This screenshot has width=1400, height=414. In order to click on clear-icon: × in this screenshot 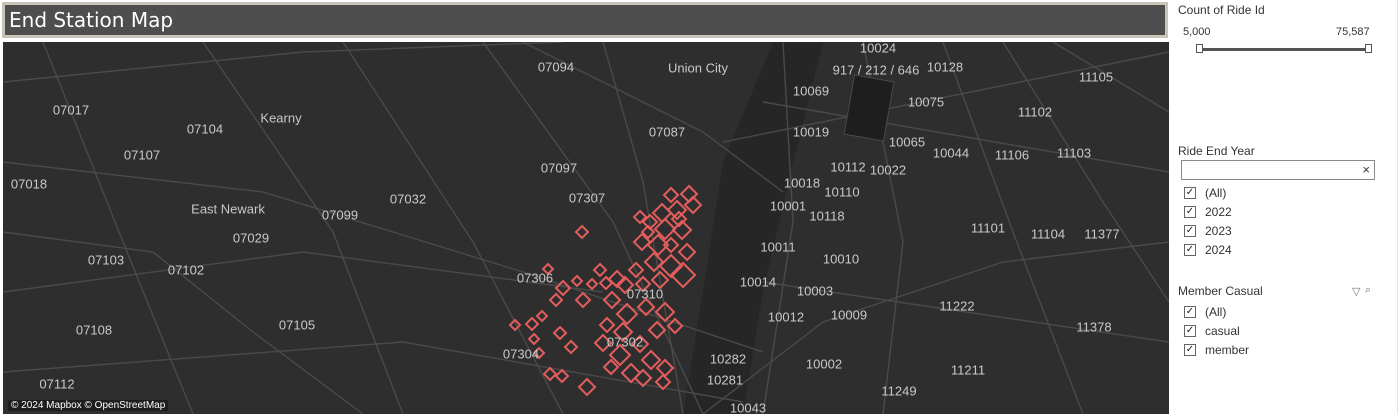, I will do `click(1366, 169)`.